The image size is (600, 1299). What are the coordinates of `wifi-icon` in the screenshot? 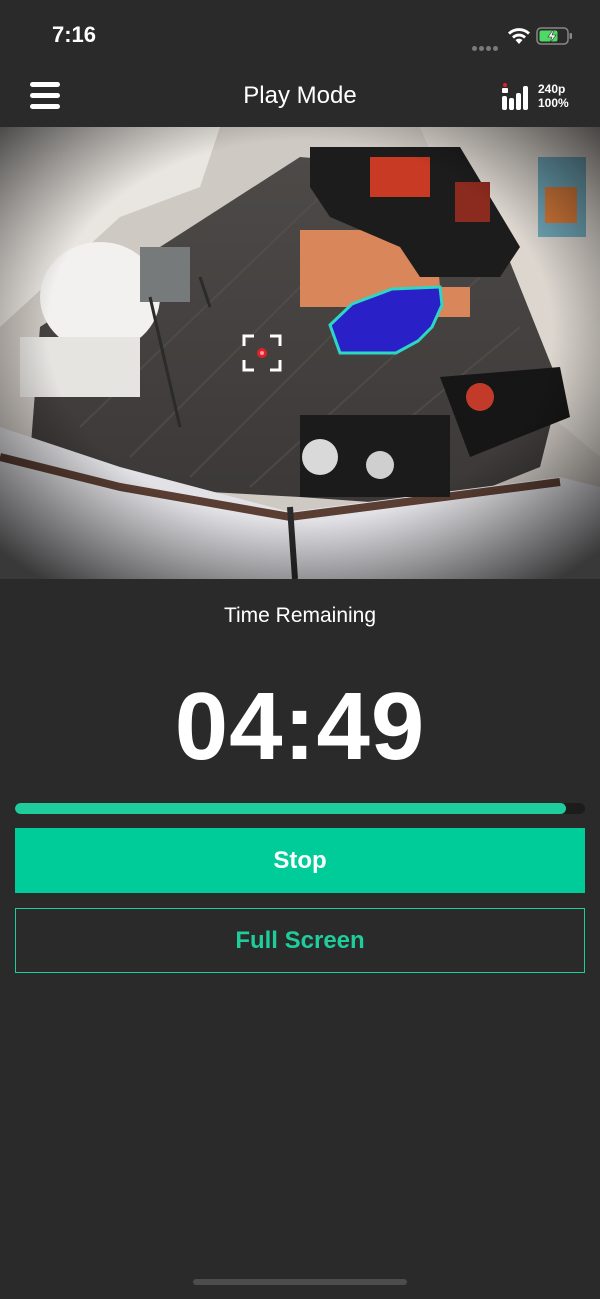 It's located at (519, 36).